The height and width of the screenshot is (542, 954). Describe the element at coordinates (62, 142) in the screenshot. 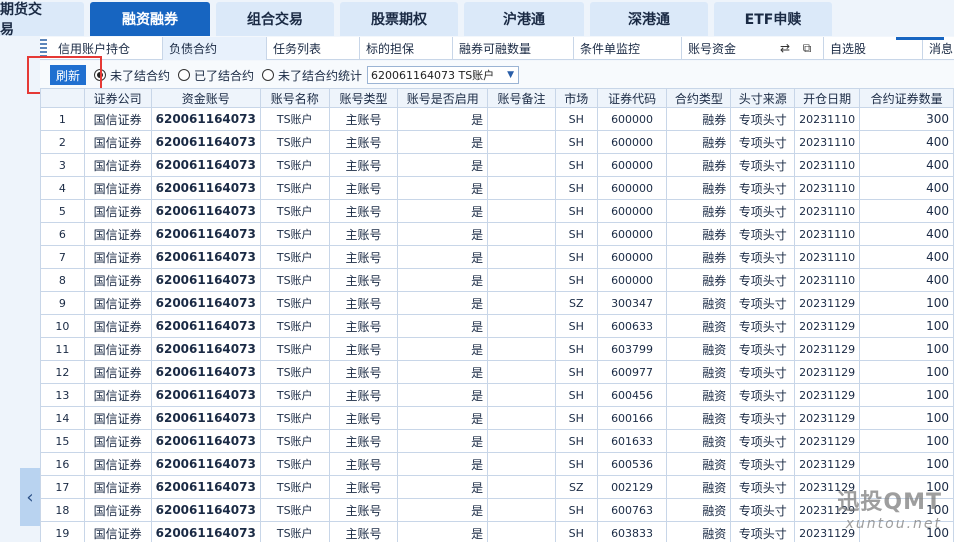

I see `cell-row-index: 2` at that location.